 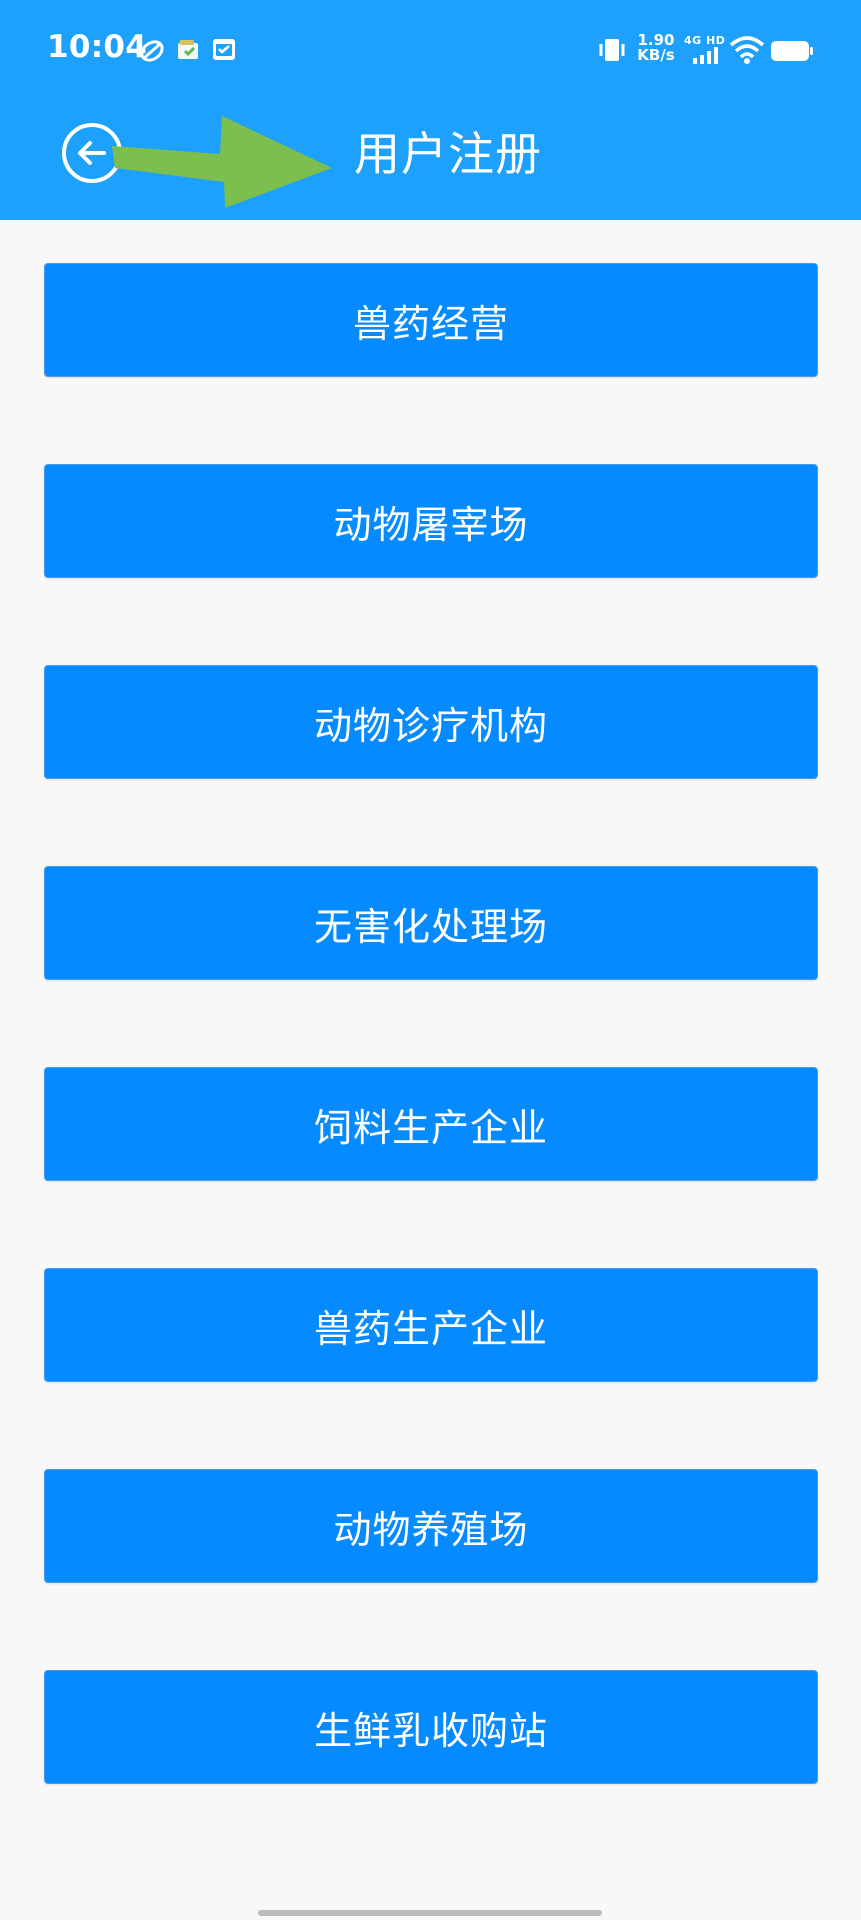 I want to click on vibrate-icon, so click(x=612, y=50).